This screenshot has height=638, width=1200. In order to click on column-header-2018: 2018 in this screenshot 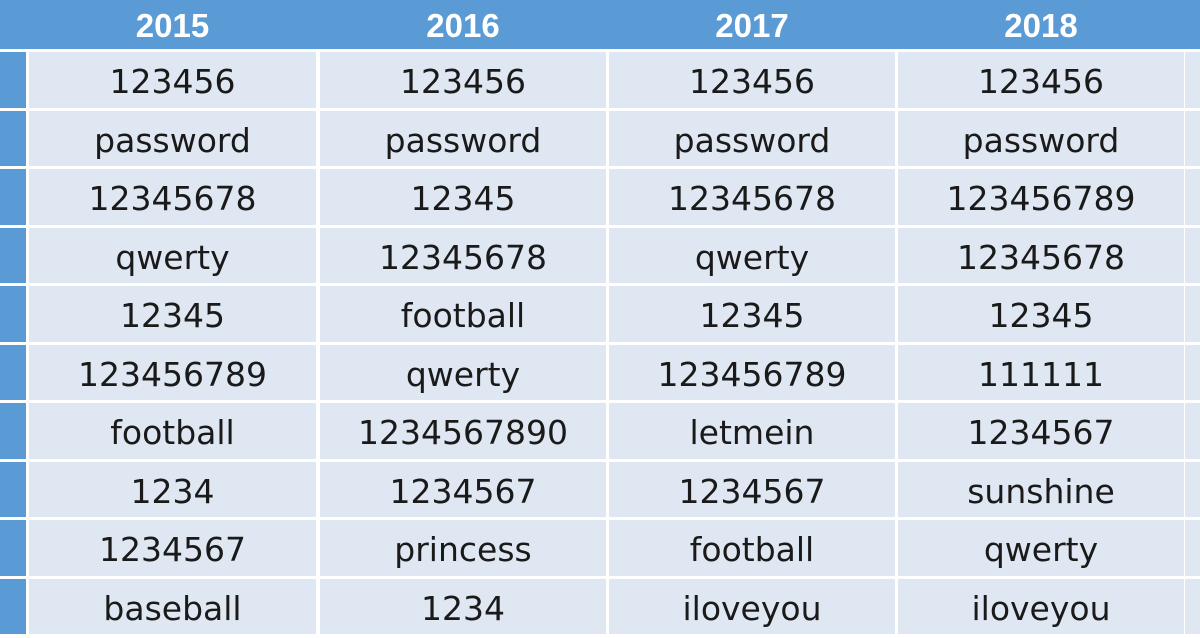, I will do `click(1041, 25)`.